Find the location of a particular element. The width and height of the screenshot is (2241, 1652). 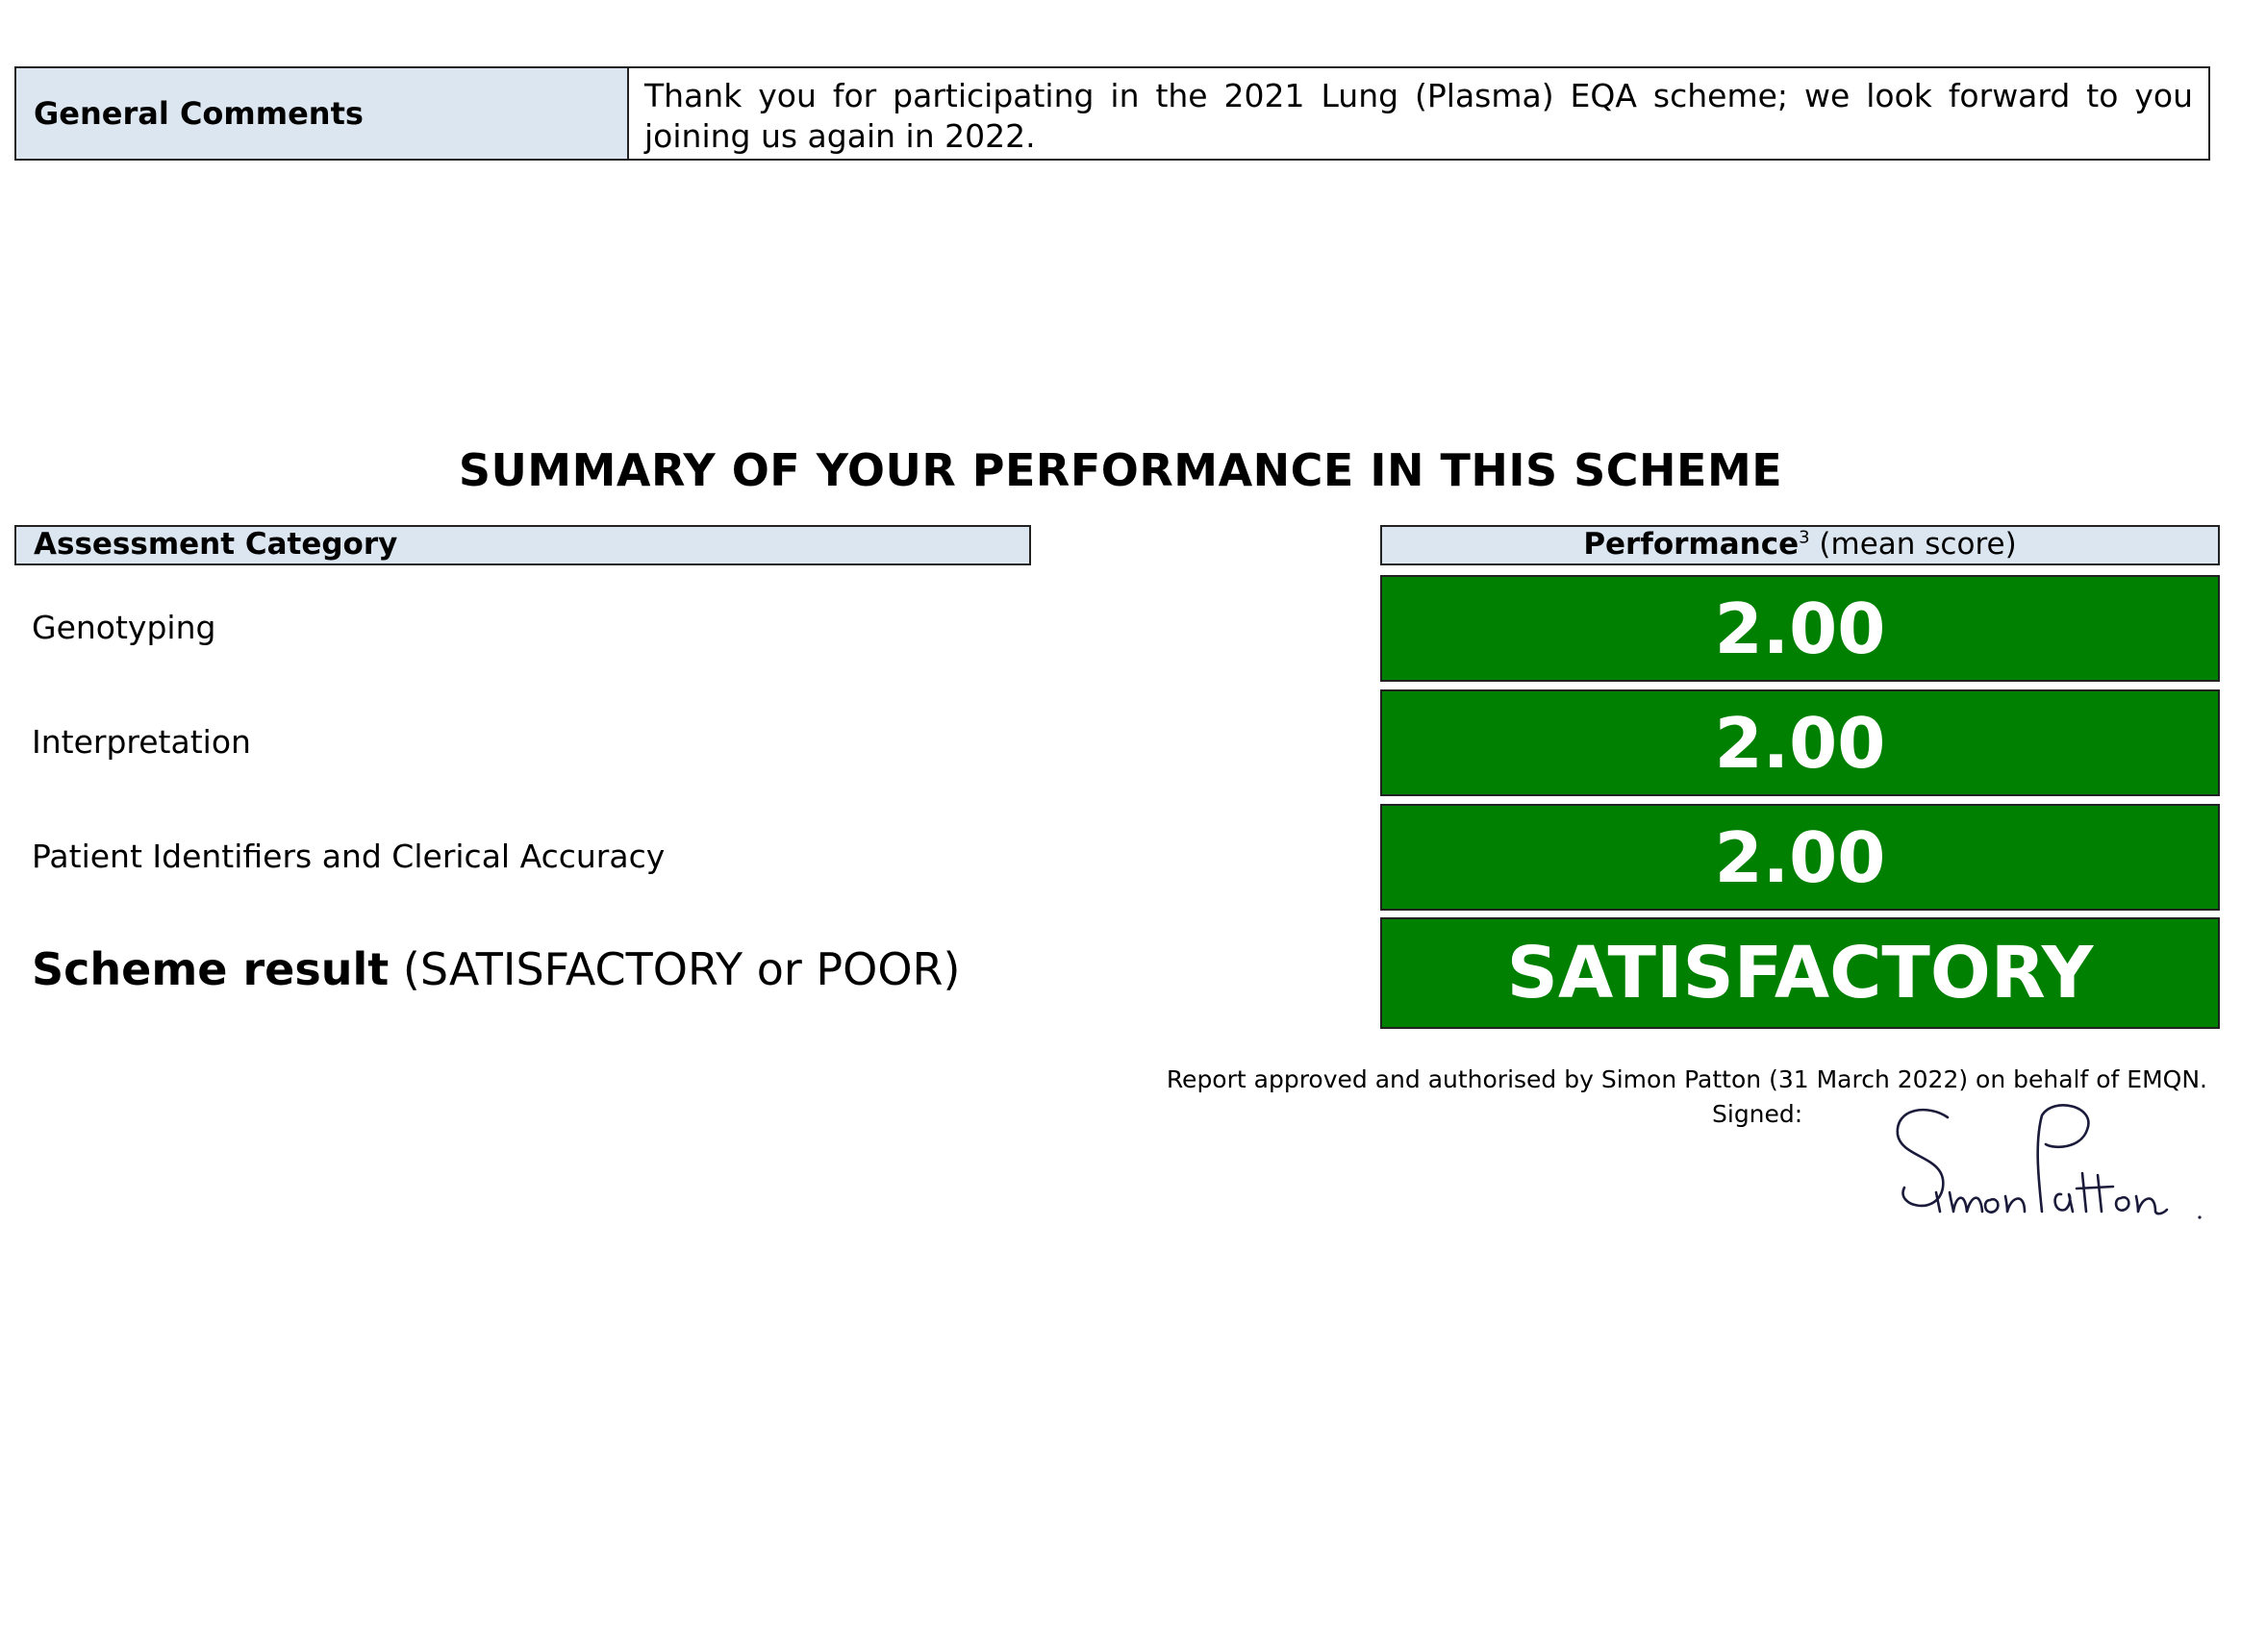

scheme-result-label: Scheme result (SATISFACTORY or POOR) is located at coordinates (496, 969).